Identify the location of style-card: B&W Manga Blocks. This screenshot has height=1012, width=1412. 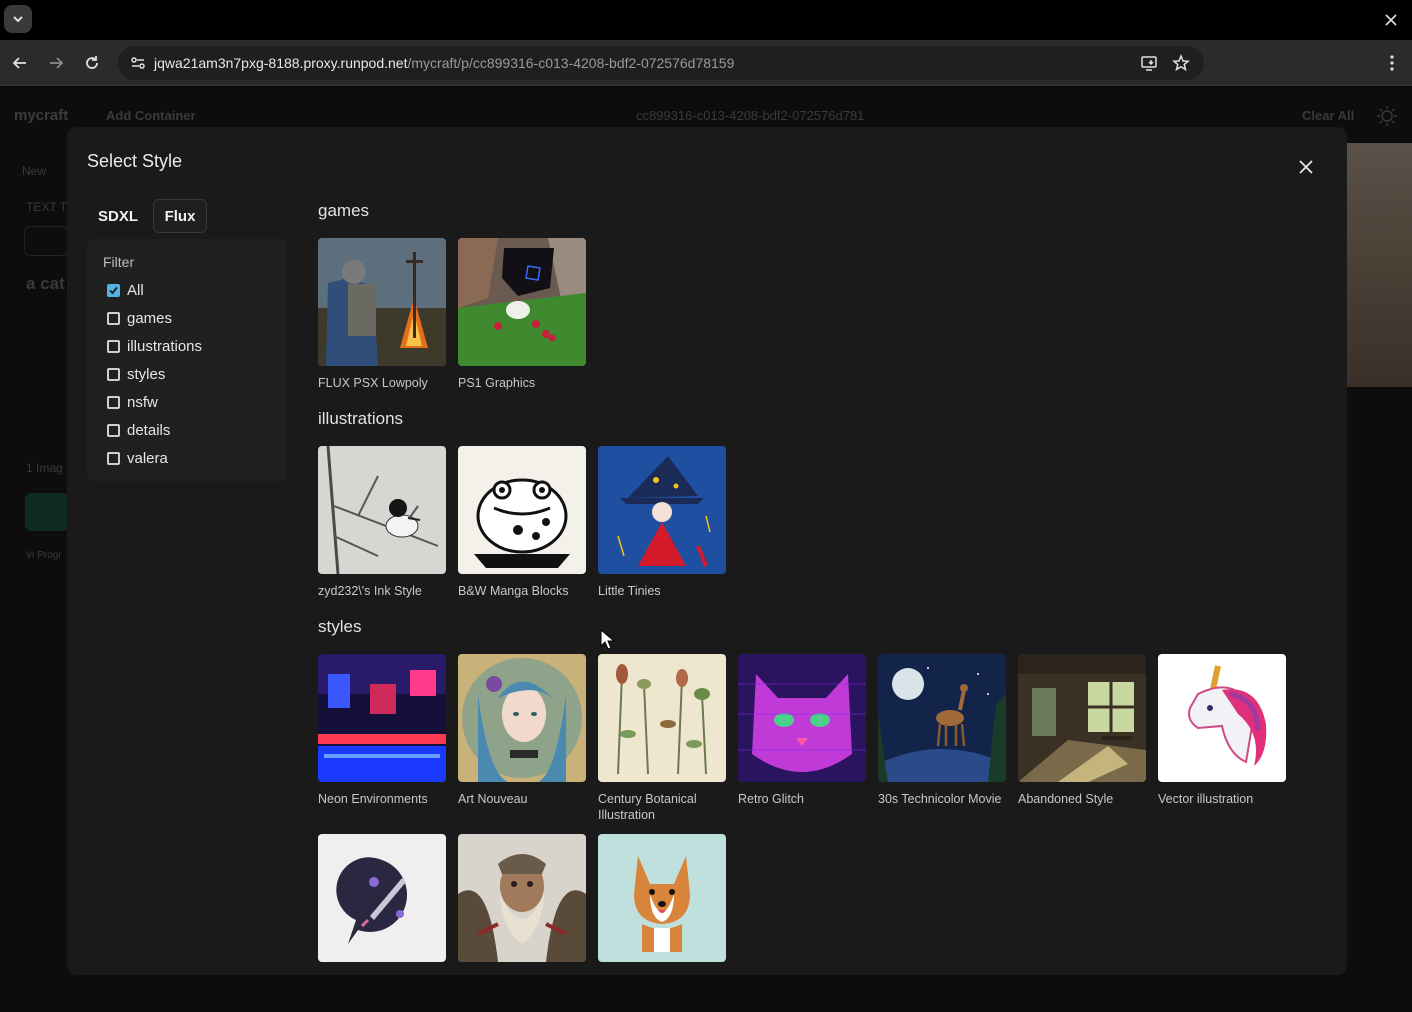
(522, 522).